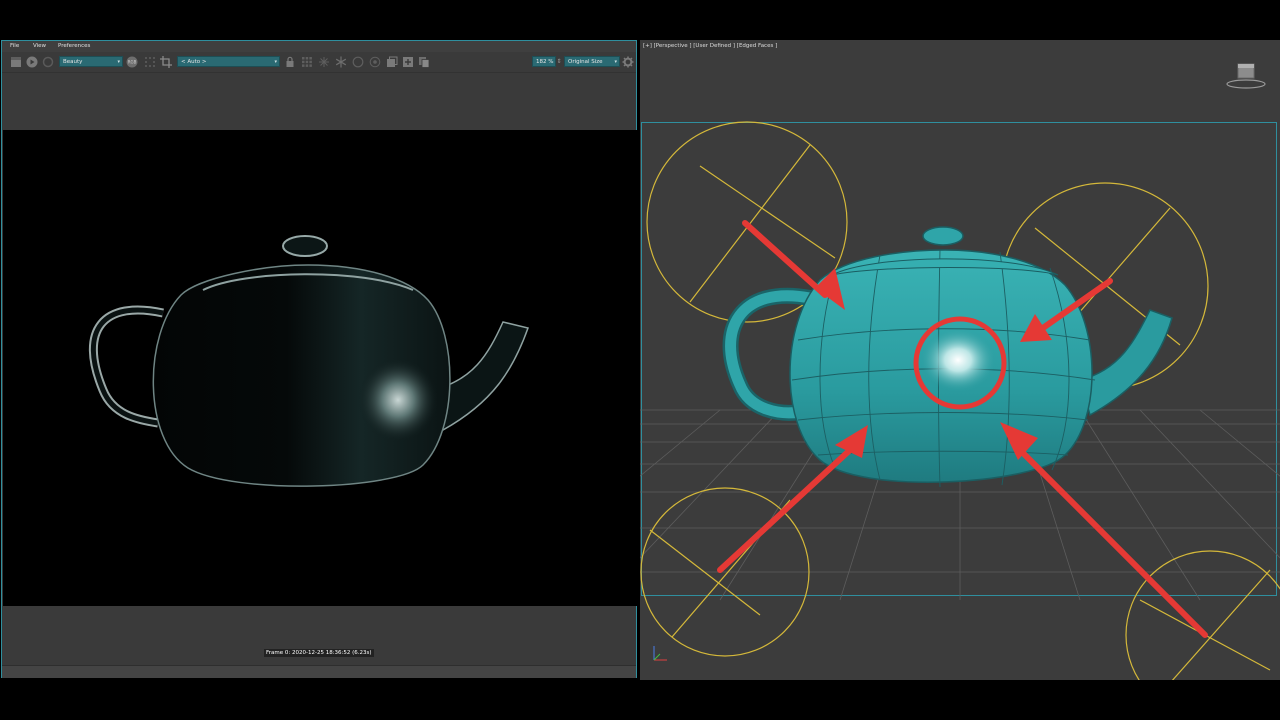 Image resolution: width=1280 pixels, height=720 pixels. What do you see at coordinates (73, 62) in the screenshot?
I see `channel-value: Beauty` at bounding box center [73, 62].